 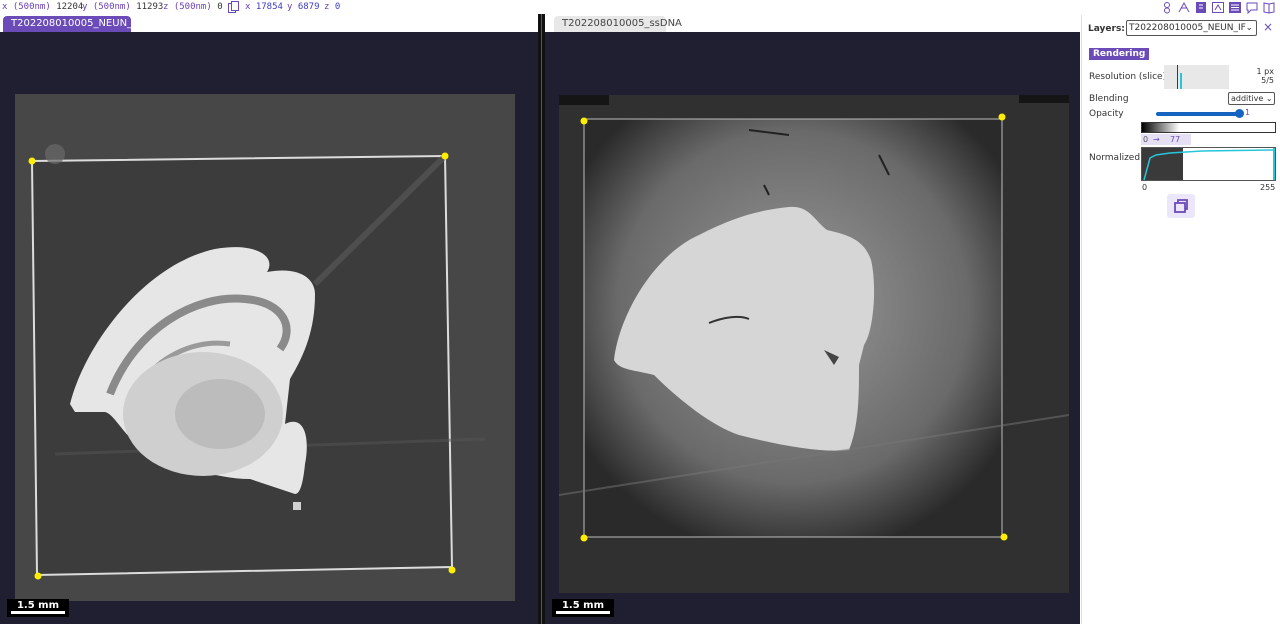 I want to click on histogram-min: 0, so click(x=1145, y=187).